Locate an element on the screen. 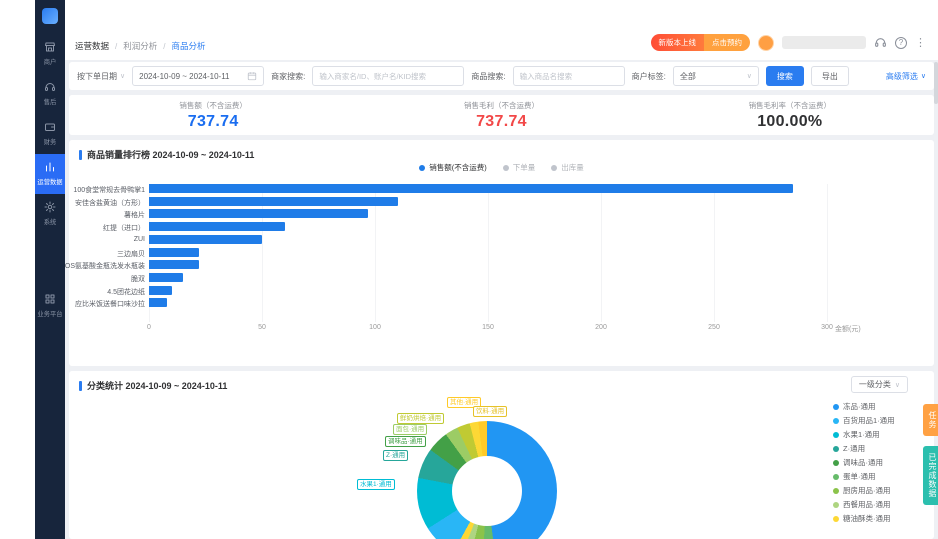 The image size is (938, 539). app-logo is located at coordinates (50, 16).